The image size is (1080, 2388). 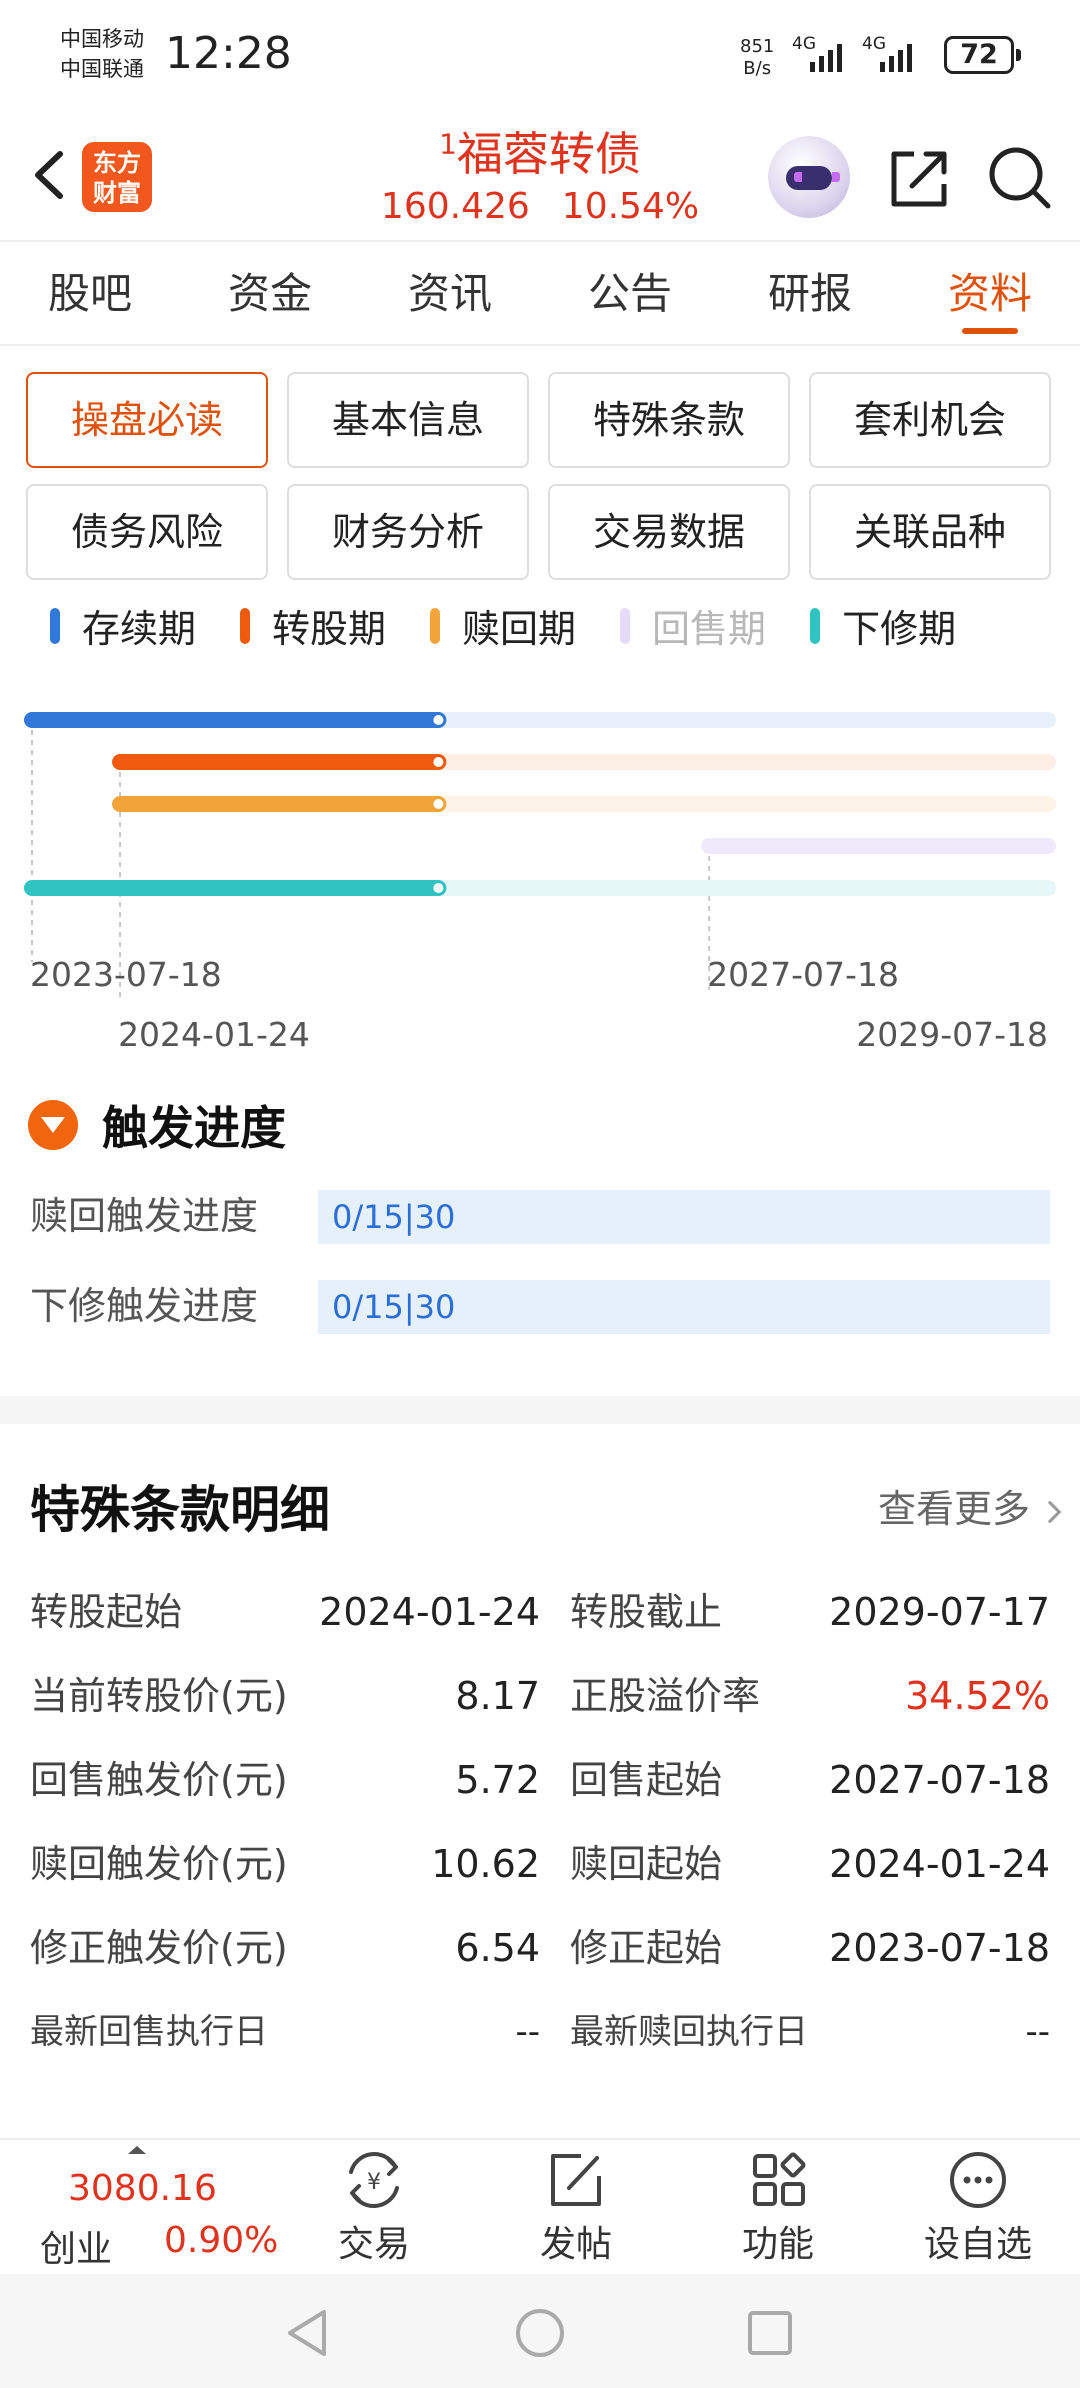 I want to click on revise-trigger-row: 下修触发进度 0/15|30, so click(x=540, y=1306).